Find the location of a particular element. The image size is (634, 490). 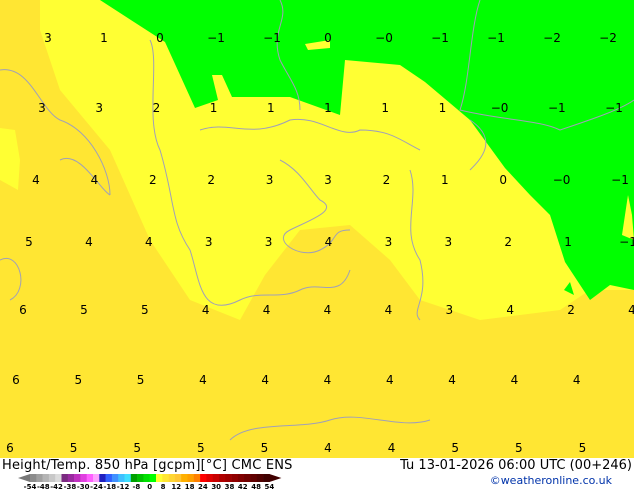

scale-tick-label: 54 is located at coordinates (270, 486).